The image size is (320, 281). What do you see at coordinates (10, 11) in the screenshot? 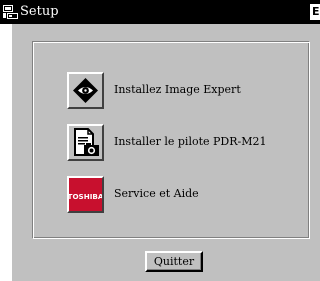
I see `setup-computer-icon` at bounding box center [10, 11].